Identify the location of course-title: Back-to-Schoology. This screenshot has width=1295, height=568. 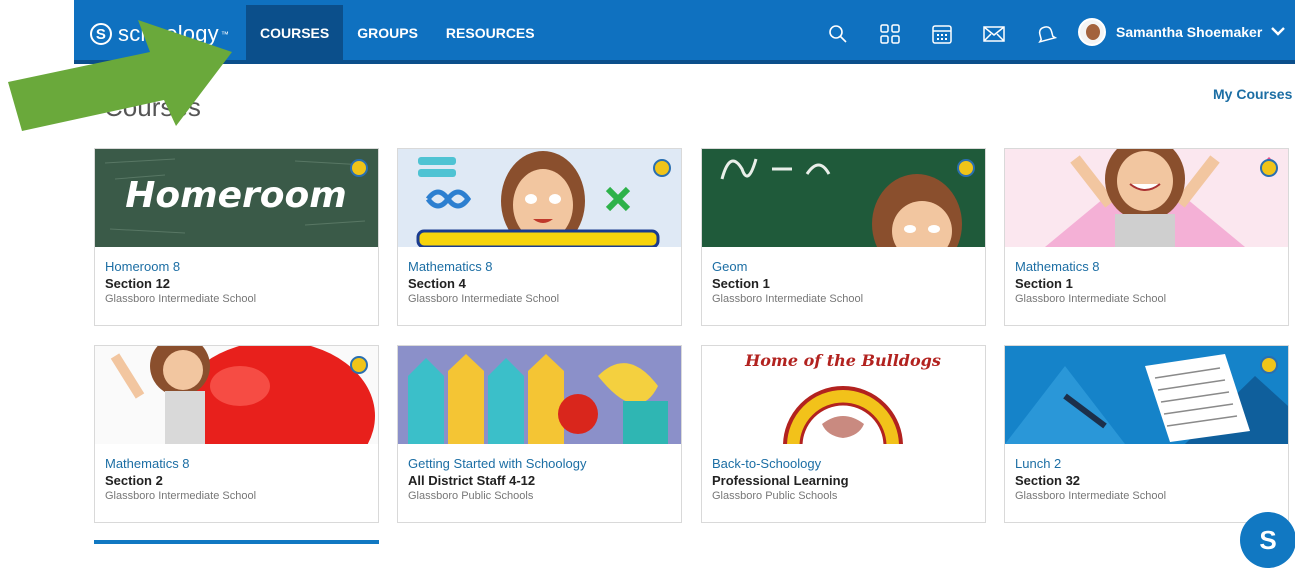
(843, 463).